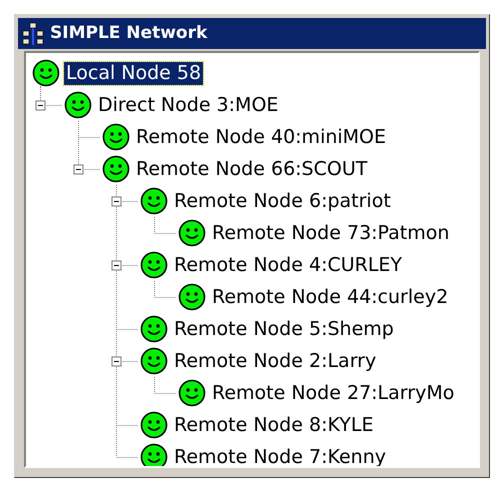 This screenshot has width=498, height=486. I want to click on tree-node-label: Remote Node 27:LarryMo, so click(333, 393).